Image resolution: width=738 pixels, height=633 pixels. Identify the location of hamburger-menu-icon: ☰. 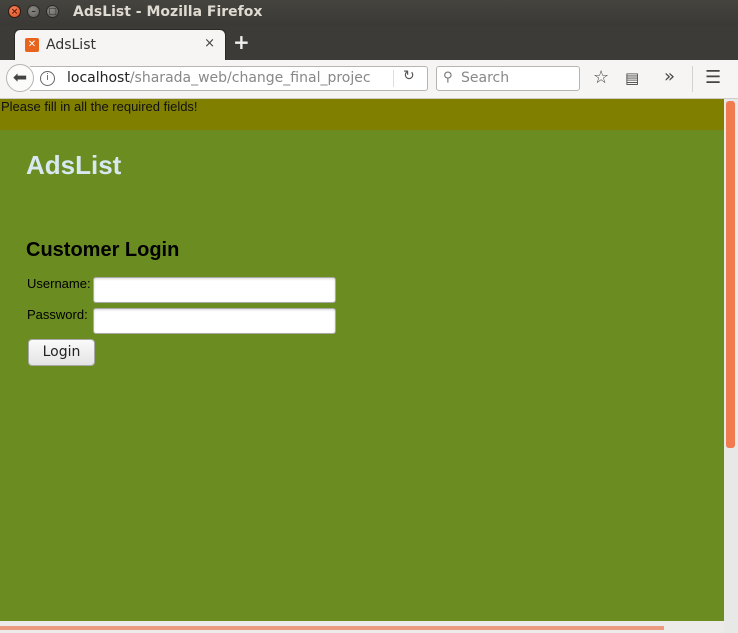
(713, 77).